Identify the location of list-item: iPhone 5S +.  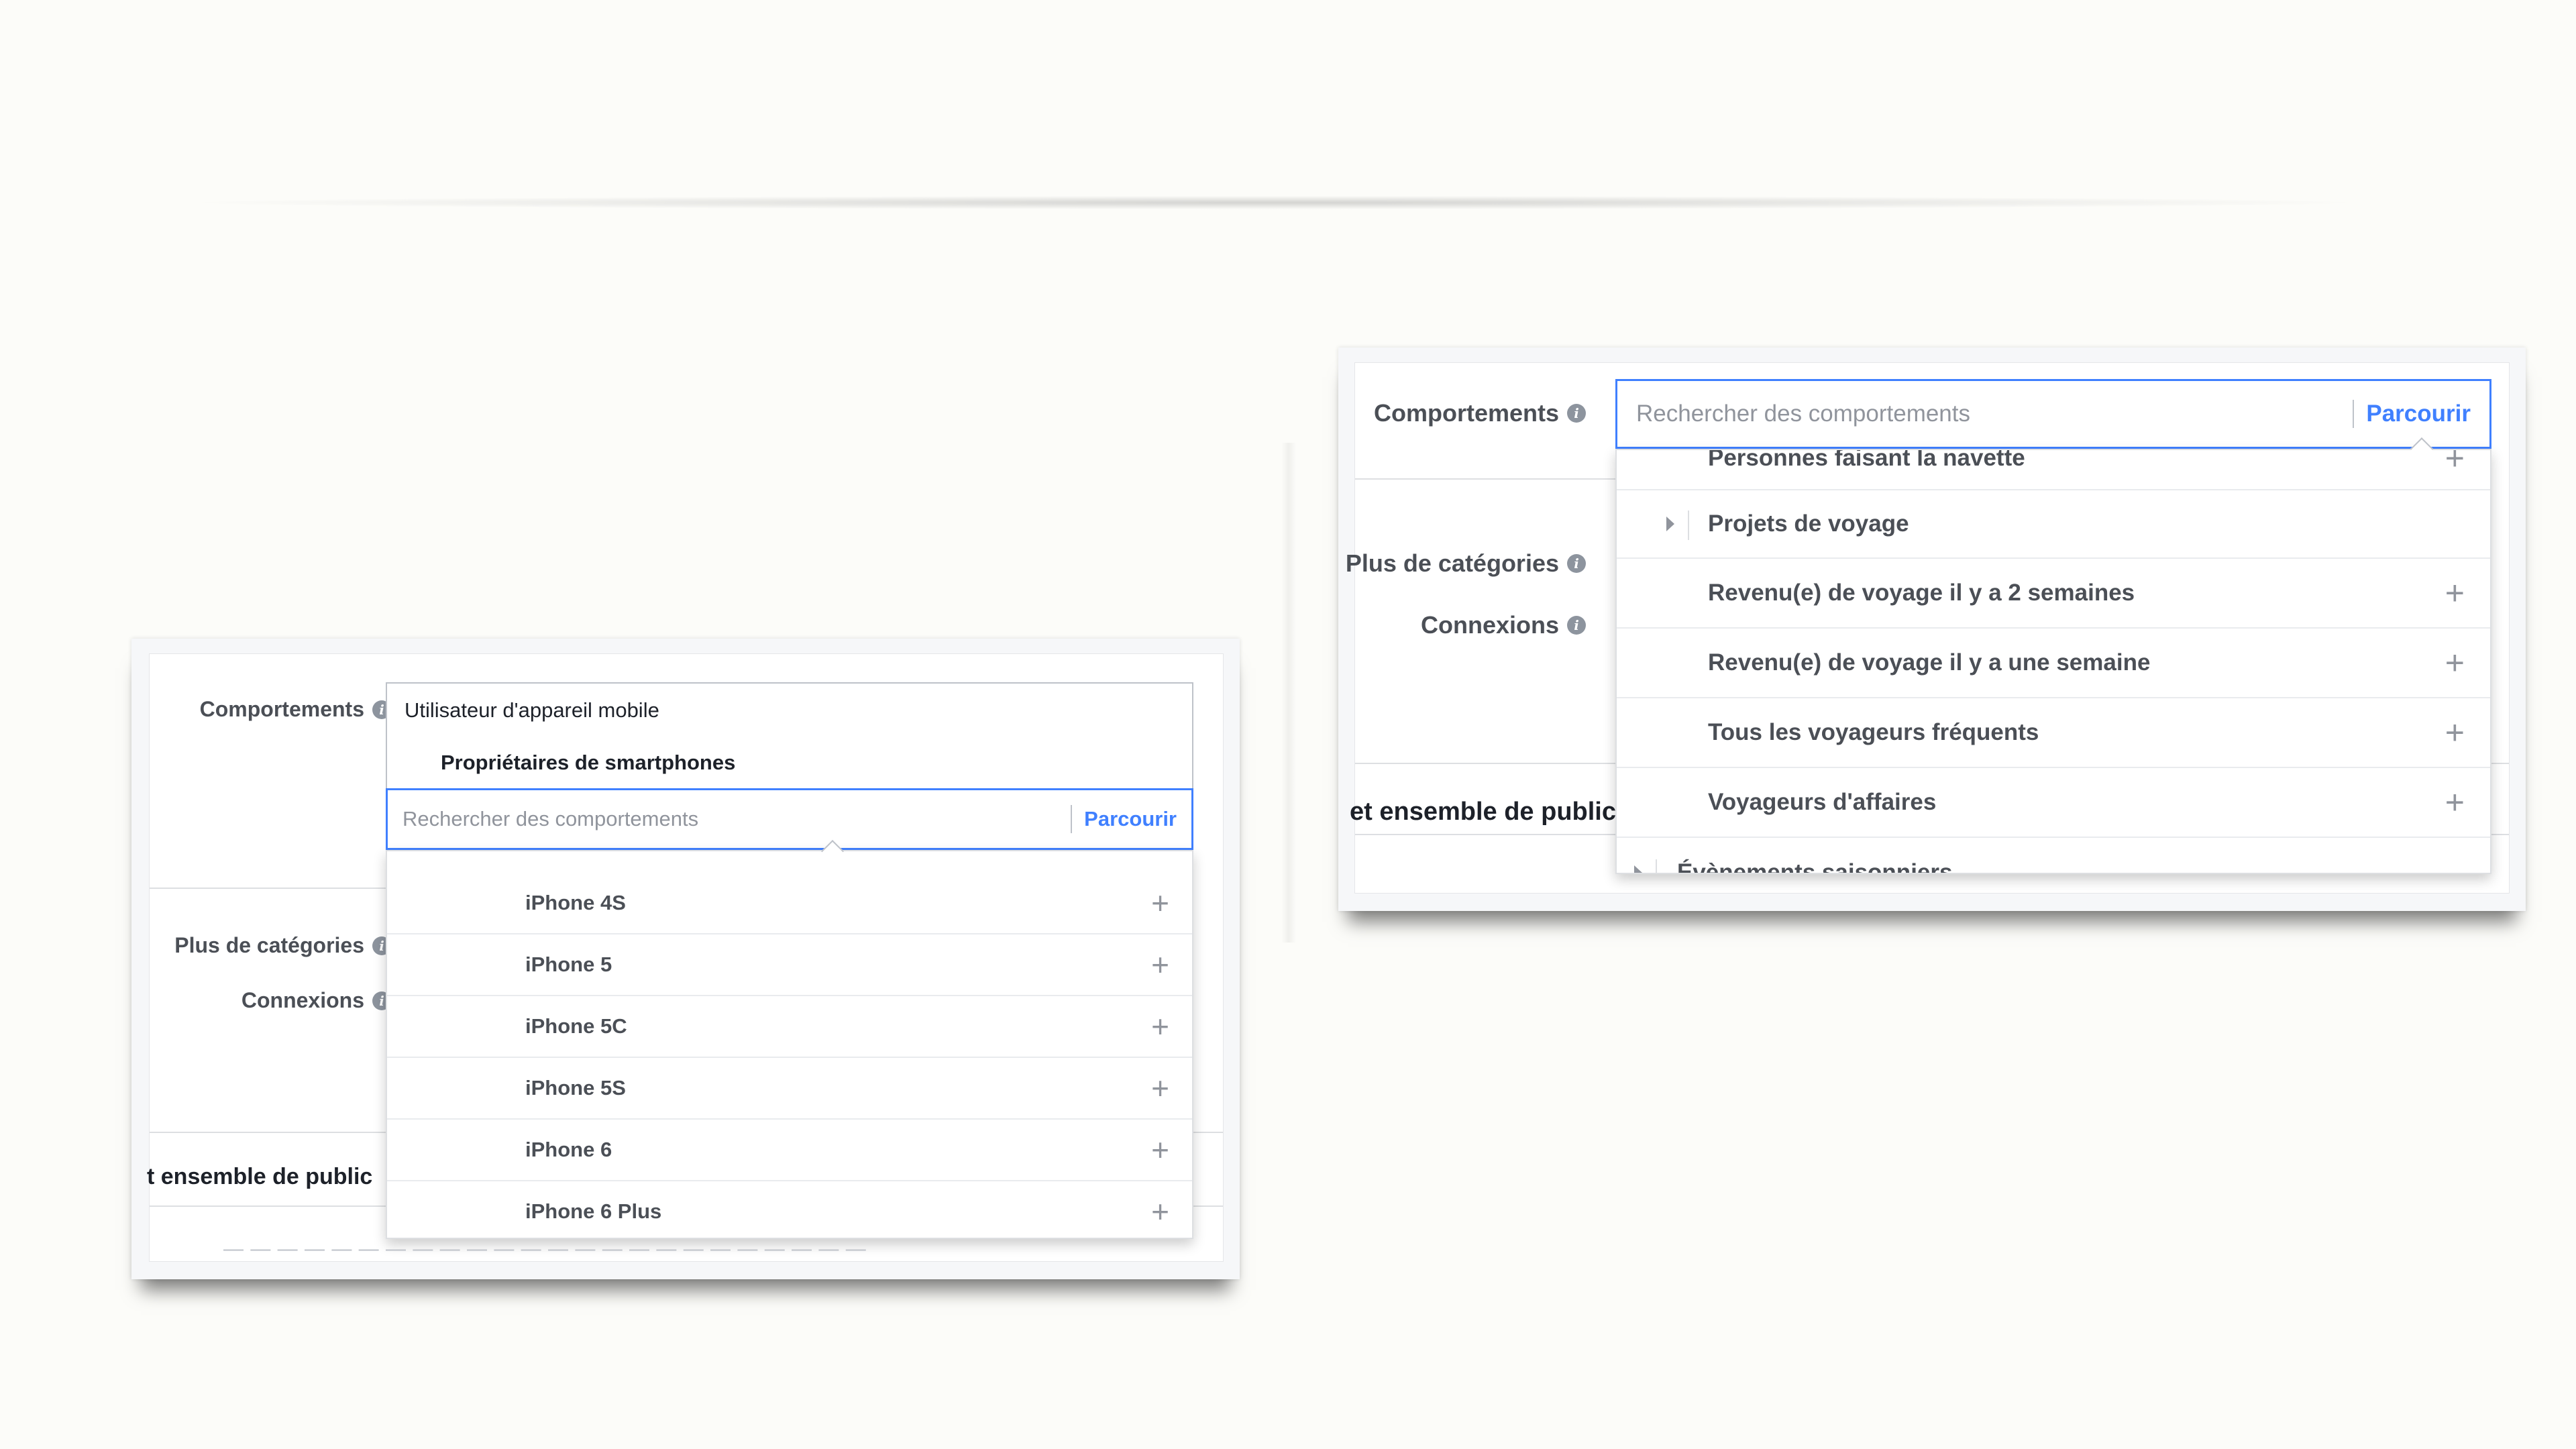
(789, 1089).